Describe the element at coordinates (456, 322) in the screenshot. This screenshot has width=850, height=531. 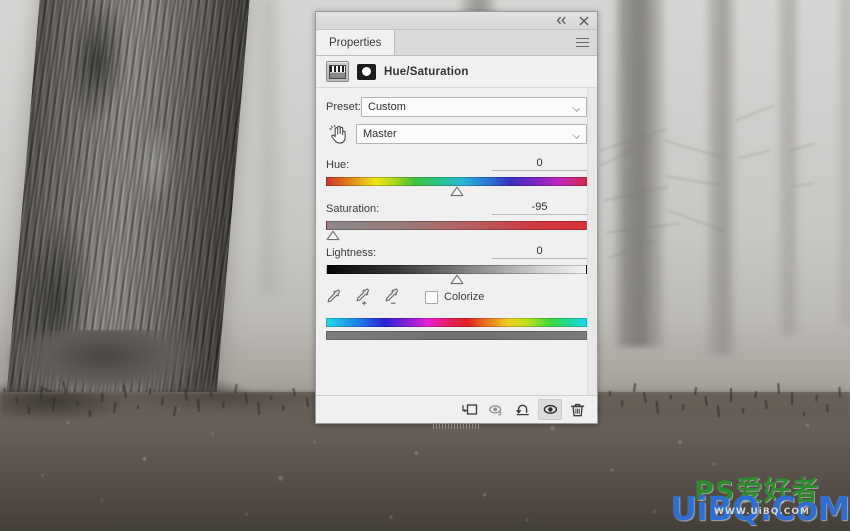
I see `source-hue-spectrum-bar` at that location.